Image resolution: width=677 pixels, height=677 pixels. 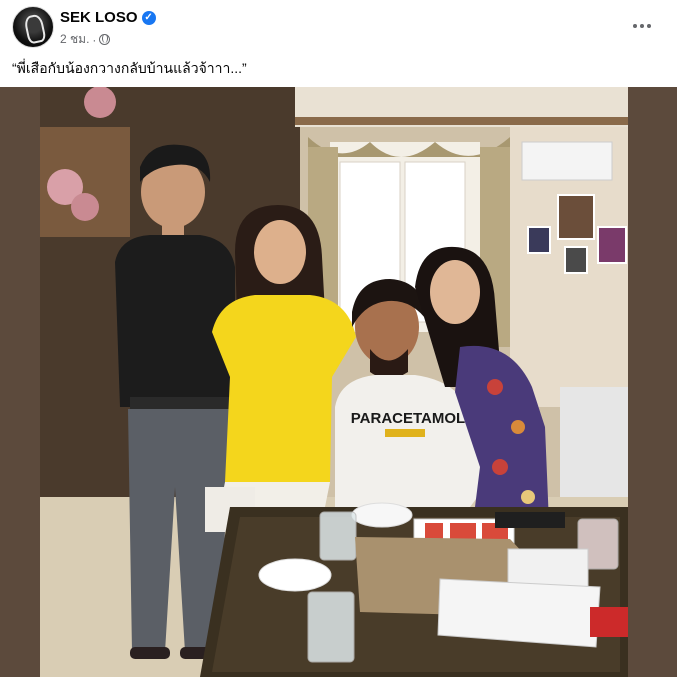 I want to click on author-line: SEK LOSO ✓, so click(x=108, y=17).